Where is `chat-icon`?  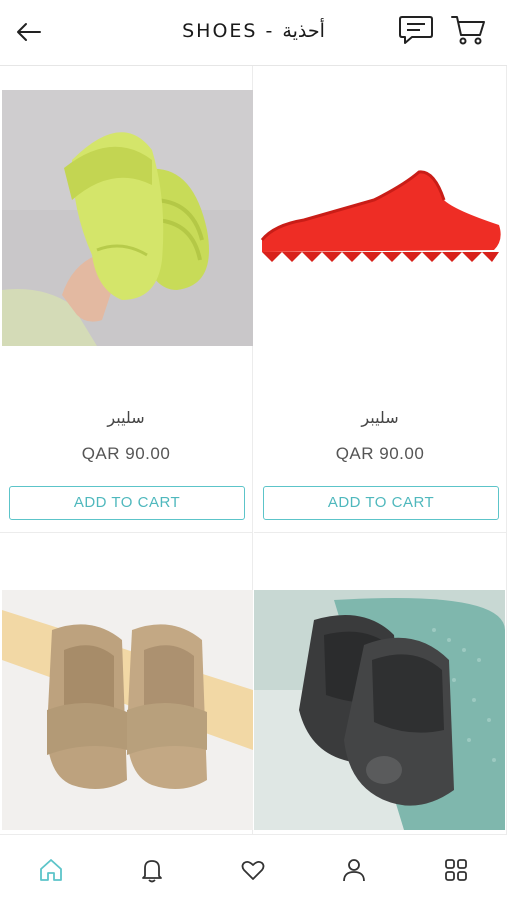 chat-icon is located at coordinates (416, 30).